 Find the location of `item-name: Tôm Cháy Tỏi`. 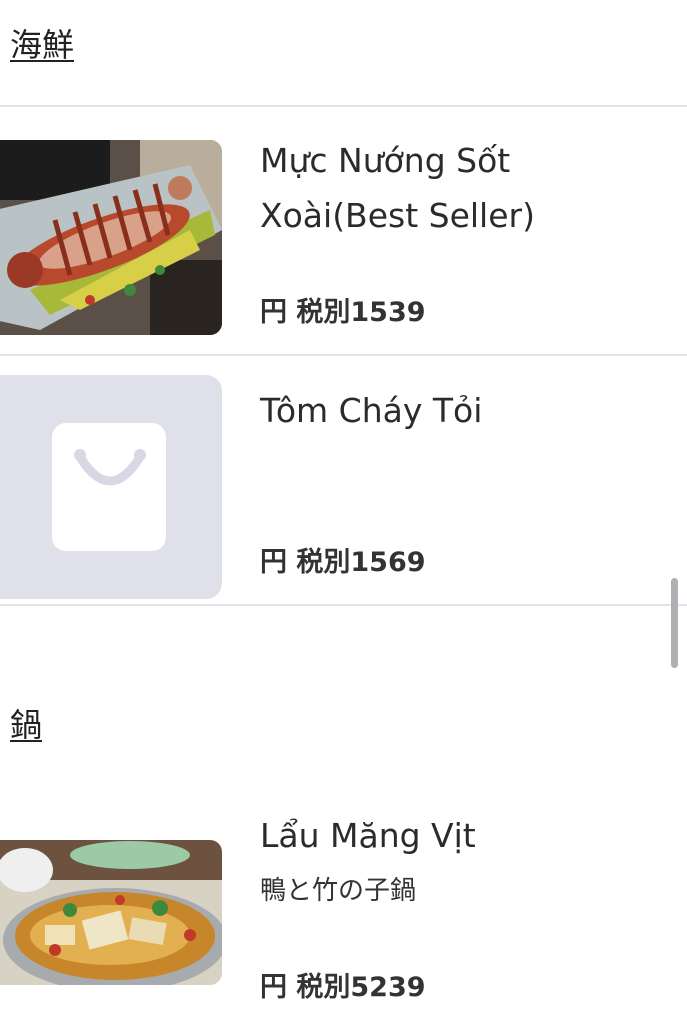

item-name: Tôm Cháy Tỏi is located at coordinates (460, 410).